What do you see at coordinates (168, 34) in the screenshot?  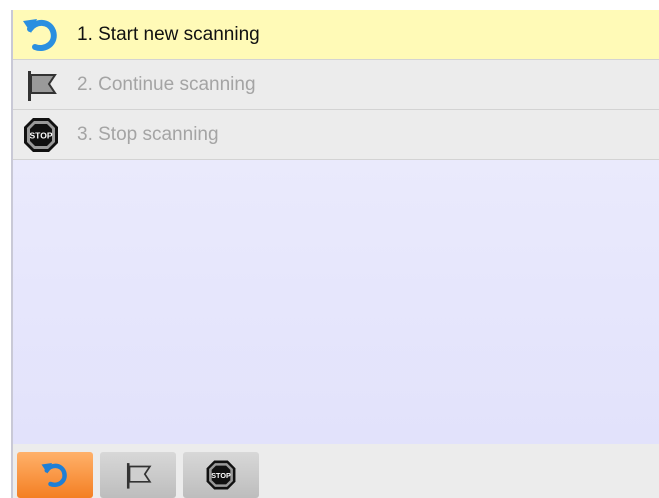 I see `menu-item-label: 1. Start new scanning` at bounding box center [168, 34].